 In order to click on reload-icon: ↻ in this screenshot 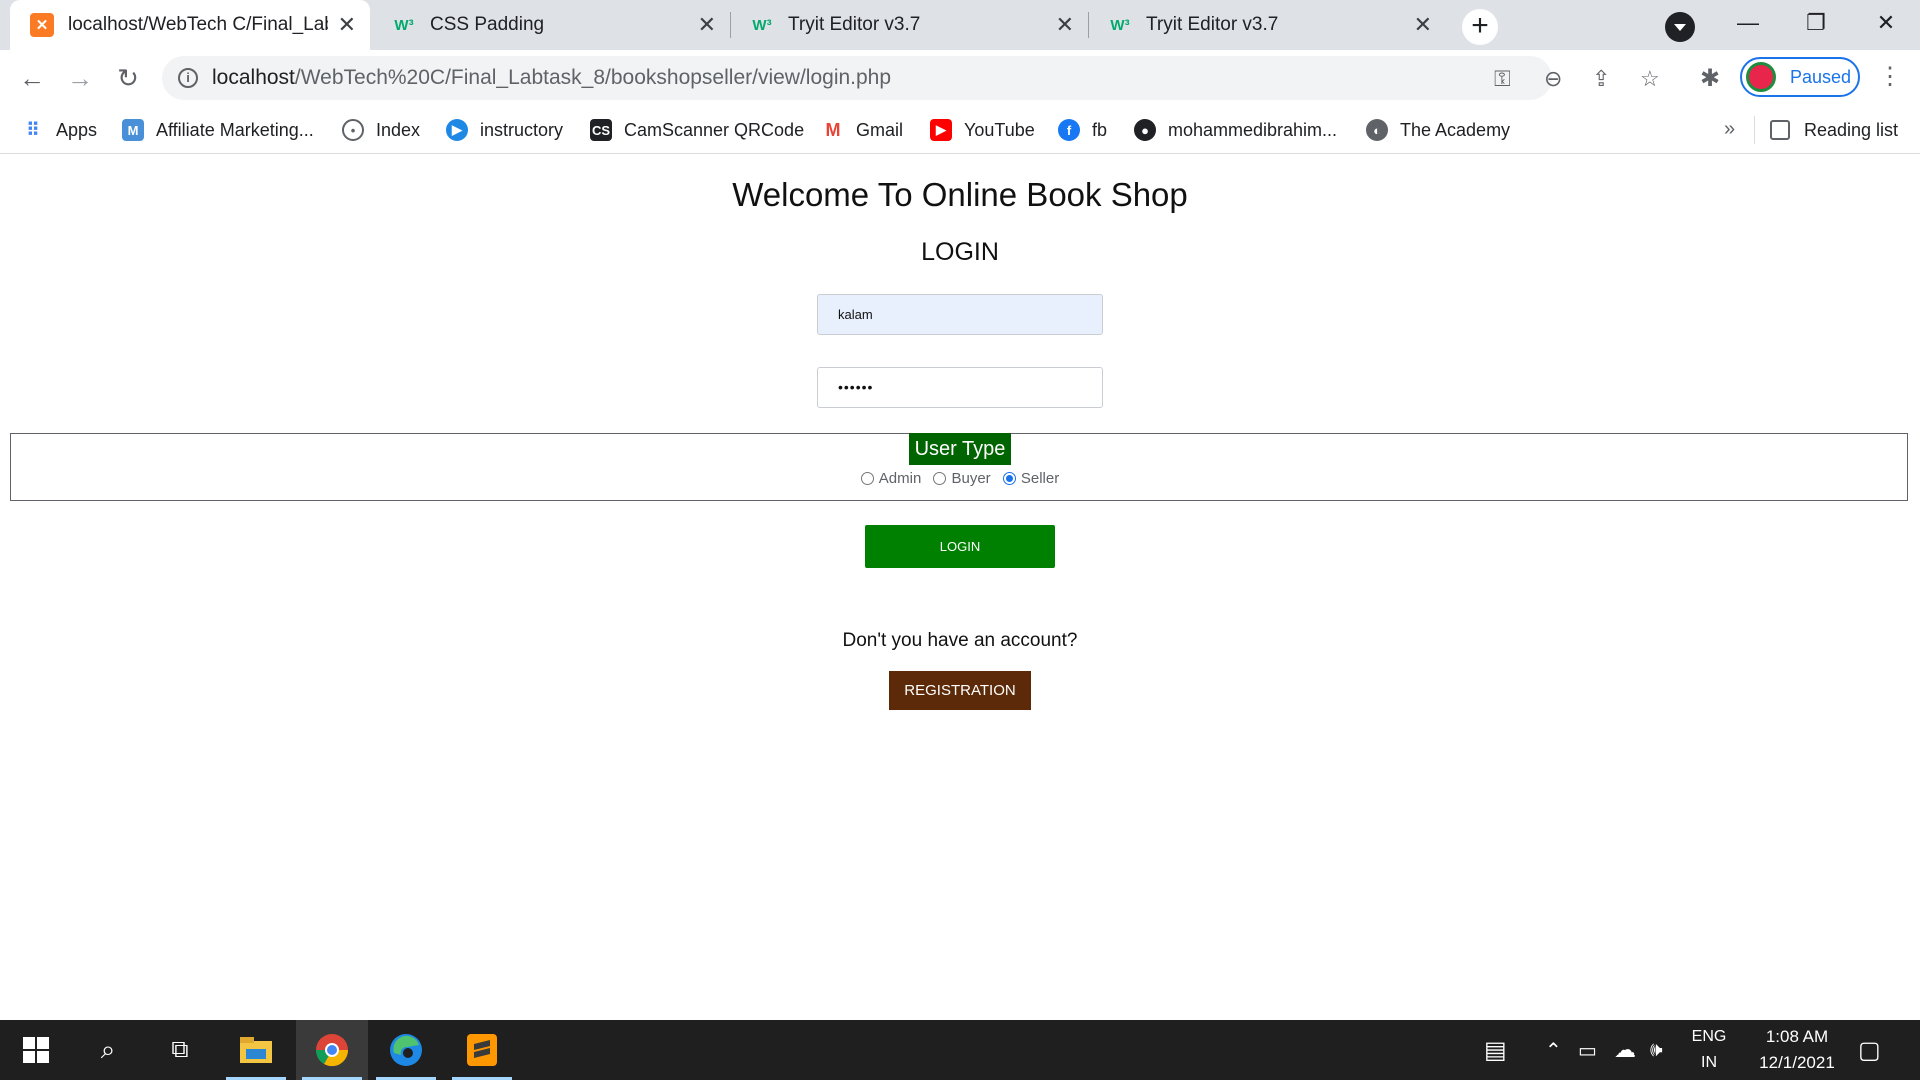, I will do `click(128, 78)`.